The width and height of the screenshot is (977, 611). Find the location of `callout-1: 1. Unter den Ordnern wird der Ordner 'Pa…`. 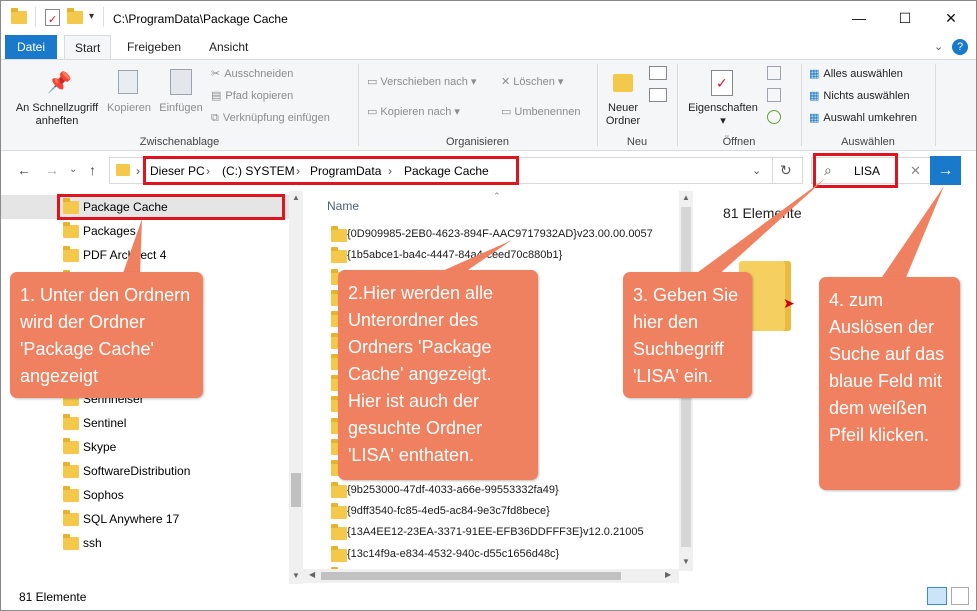

callout-1: 1. Unter den Ordnern wird der Ordner 'Pa… is located at coordinates (106, 335).